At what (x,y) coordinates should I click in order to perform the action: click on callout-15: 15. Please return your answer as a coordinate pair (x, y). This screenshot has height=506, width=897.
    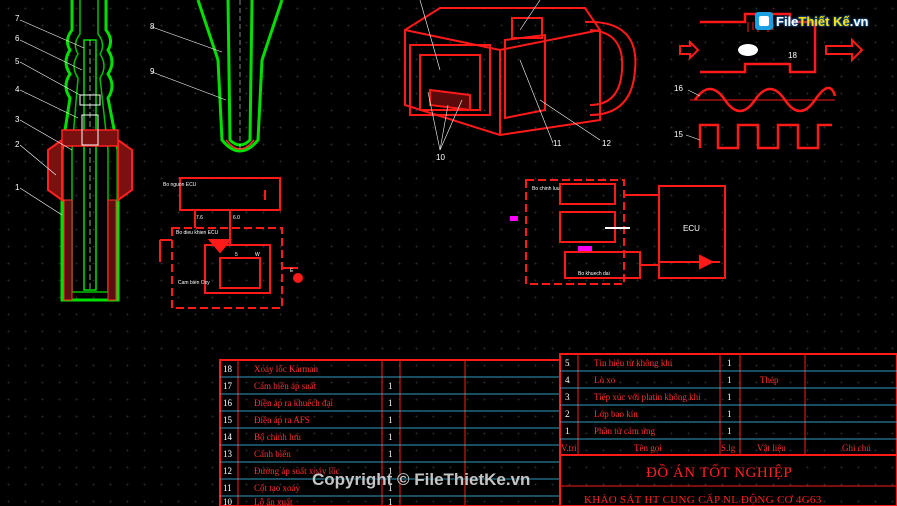
    Looking at the image, I should click on (678, 134).